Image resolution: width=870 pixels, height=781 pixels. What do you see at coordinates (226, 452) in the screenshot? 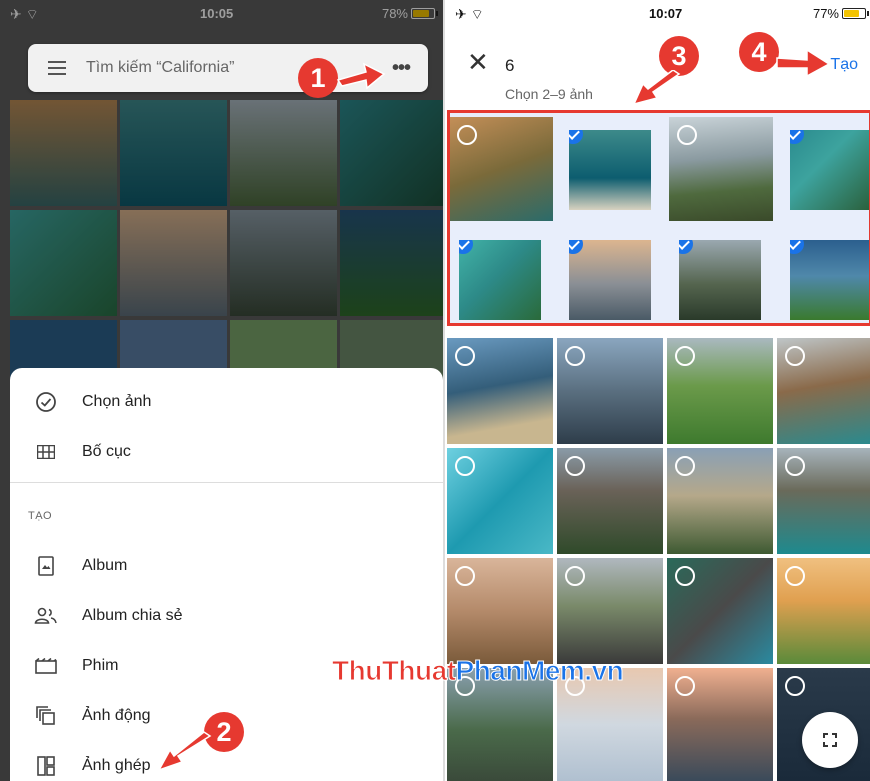
I see `menu-item-layout: Bố cục` at bounding box center [226, 452].